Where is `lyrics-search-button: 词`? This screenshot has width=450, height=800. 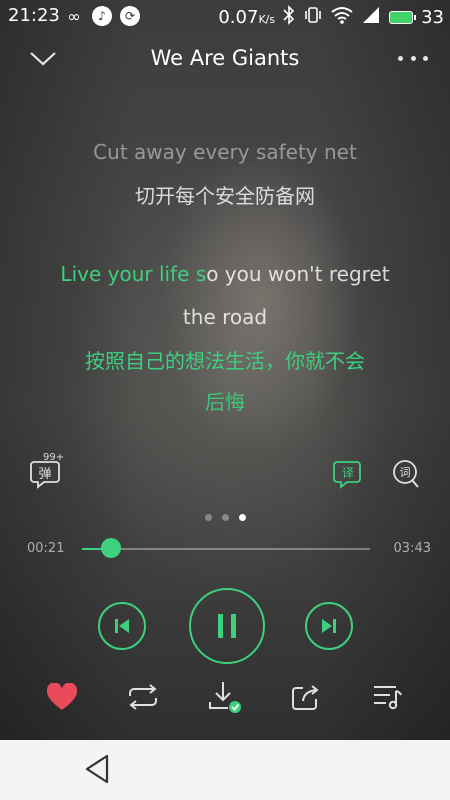 lyrics-search-button: 词 is located at coordinates (406, 474).